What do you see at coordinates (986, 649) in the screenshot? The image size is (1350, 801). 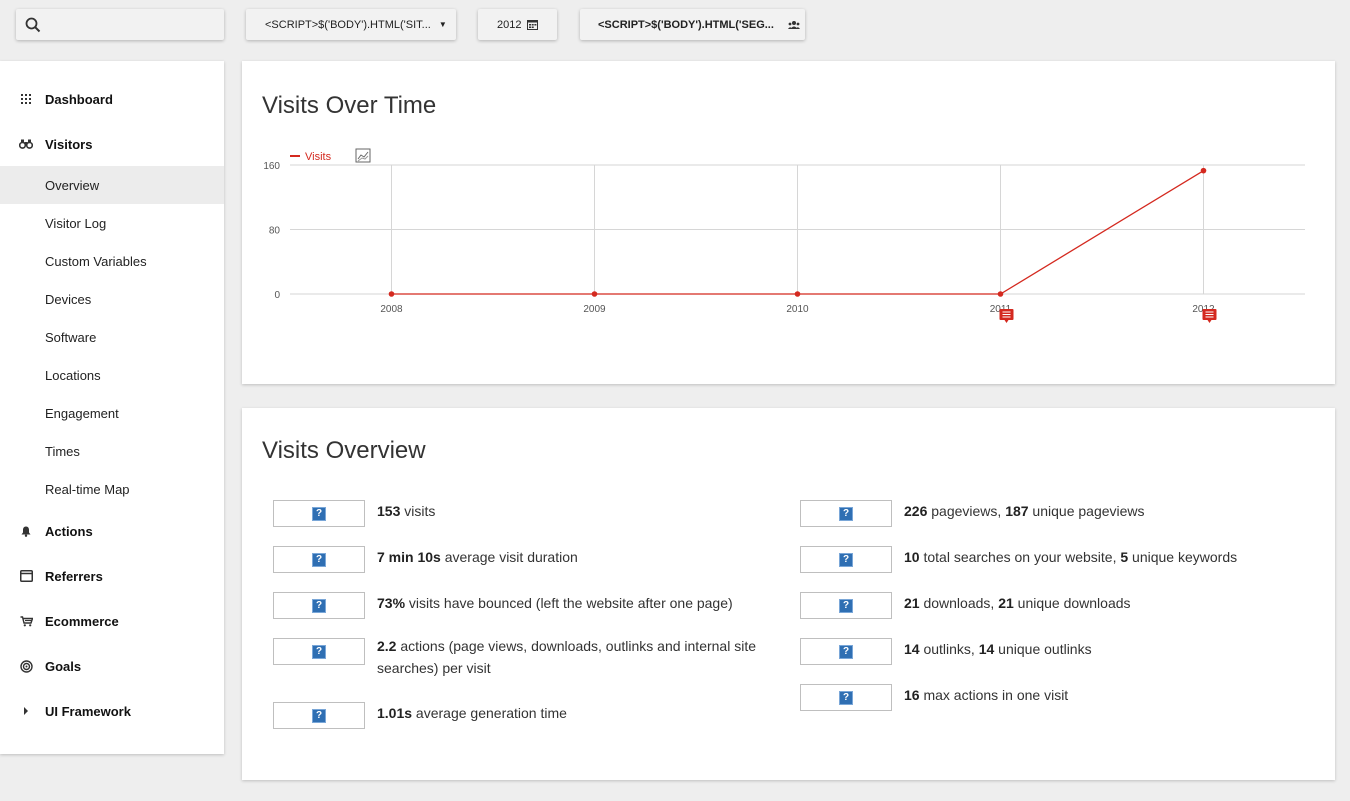 I see `metric-value: 14` at bounding box center [986, 649].